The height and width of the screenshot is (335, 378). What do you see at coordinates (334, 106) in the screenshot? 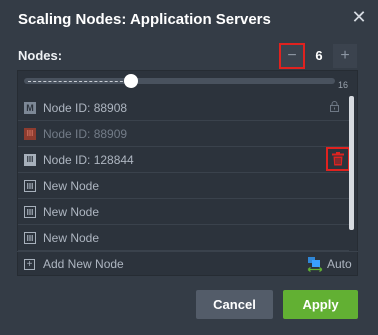
I see `lock-icon` at bounding box center [334, 106].